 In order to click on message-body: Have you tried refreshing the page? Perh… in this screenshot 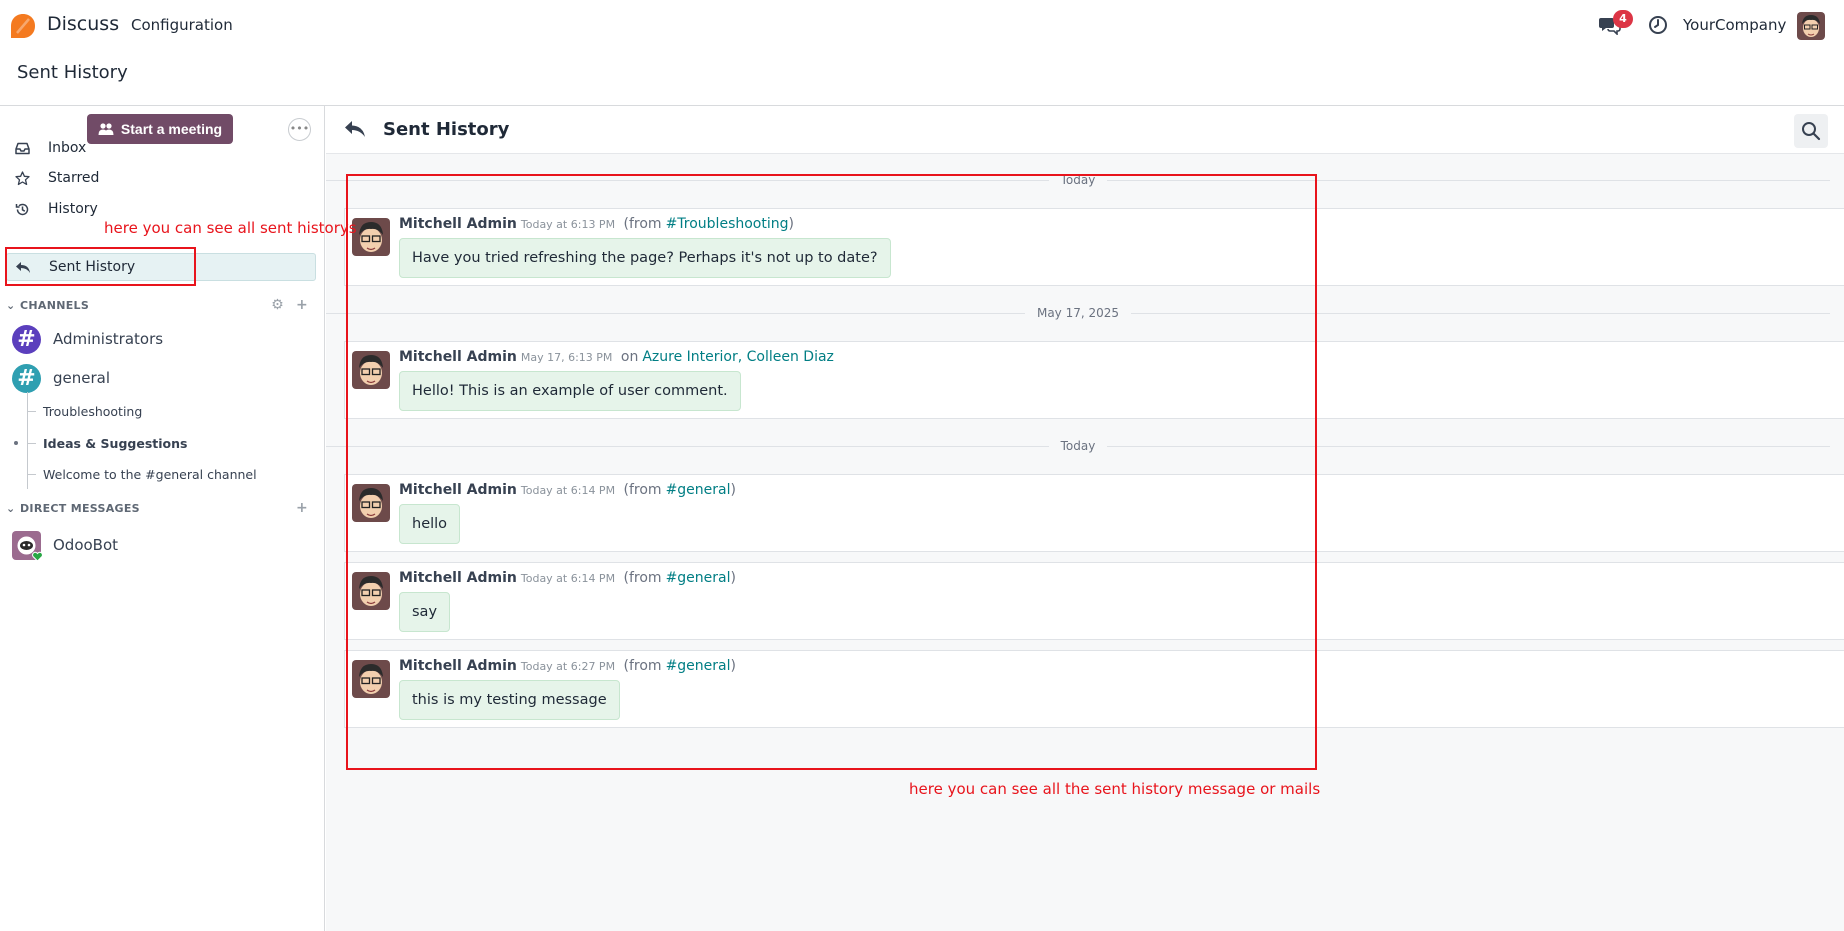, I will do `click(645, 258)`.